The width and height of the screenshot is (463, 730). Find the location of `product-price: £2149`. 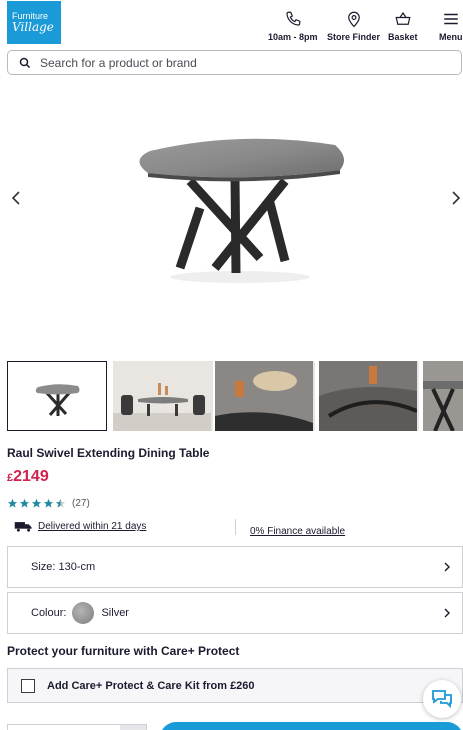

product-price: £2149 is located at coordinates (28, 477).